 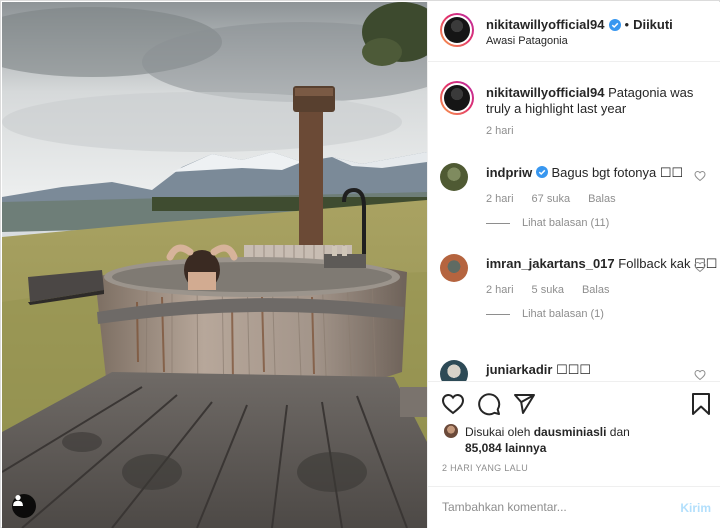 What do you see at coordinates (457, 98) in the screenshot?
I see `caption-avatar` at bounding box center [457, 98].